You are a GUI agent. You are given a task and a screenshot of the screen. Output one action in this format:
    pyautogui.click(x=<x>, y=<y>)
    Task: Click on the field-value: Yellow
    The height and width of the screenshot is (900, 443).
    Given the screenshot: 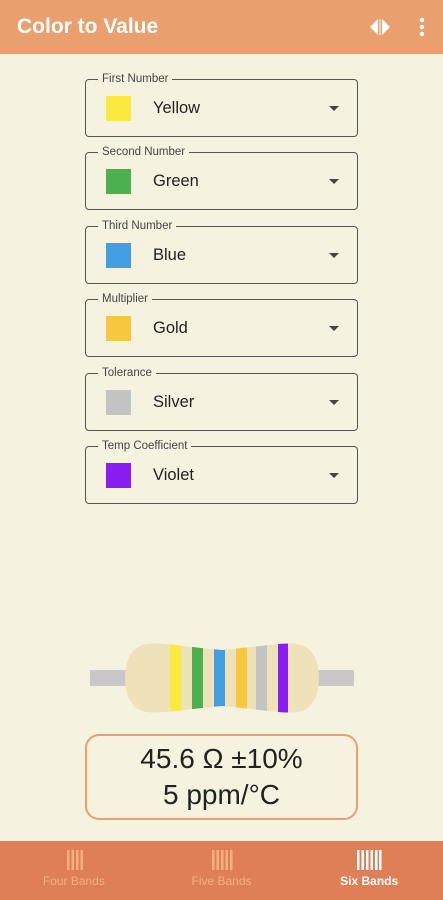 What is the action you would take?
    pyautogui.click(x=177, y=108)
    